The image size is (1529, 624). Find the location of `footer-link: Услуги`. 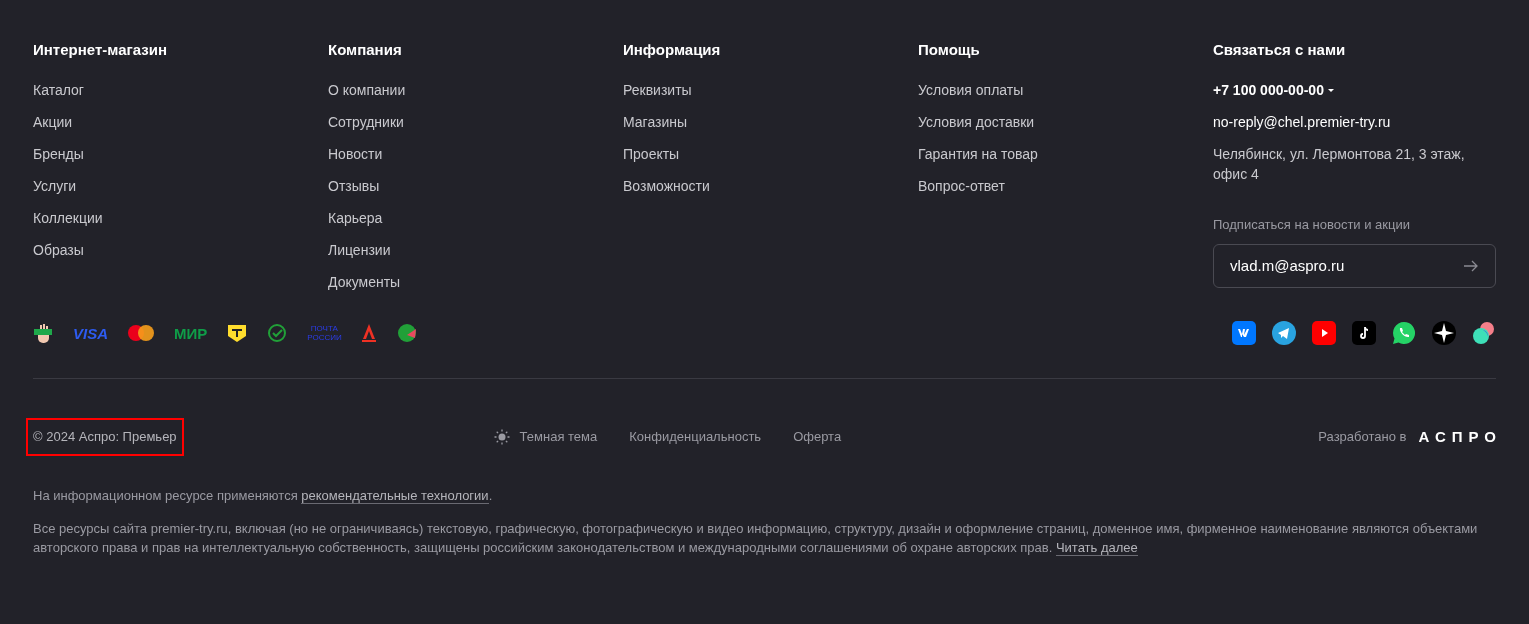

footer-link: Услуги is located at coordinates (55, 186).